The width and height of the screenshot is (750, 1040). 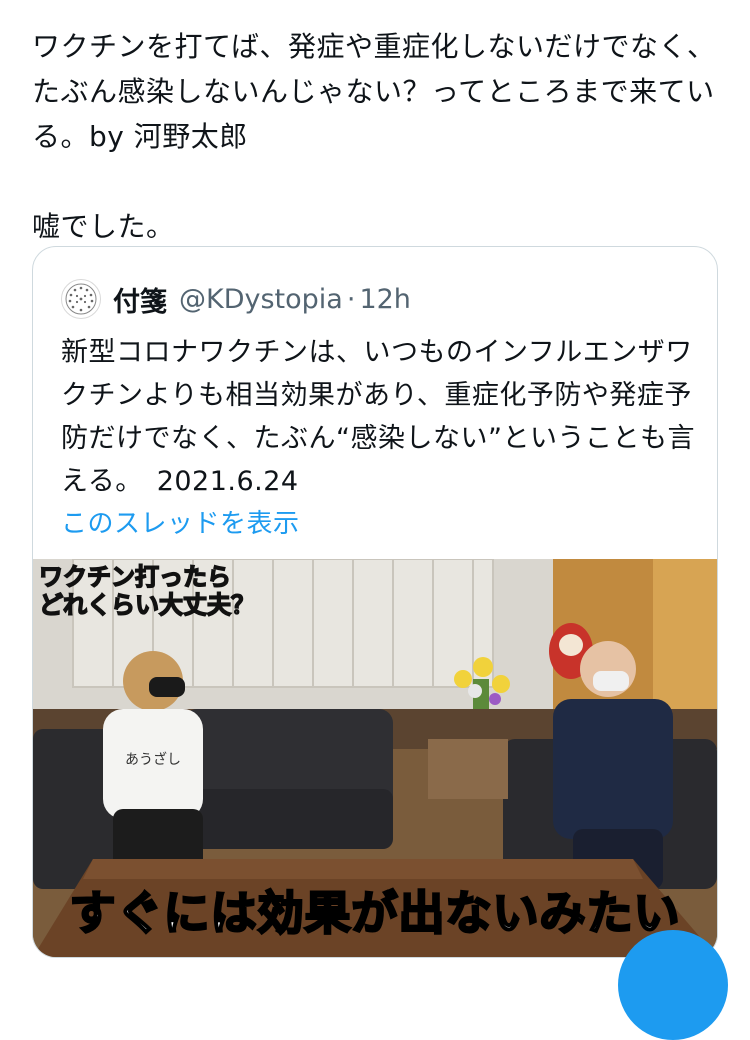 What do you see at coordinates (180, 521) in the screenshot?
I see `show-thread-link: このスレッドを表示` at bounding box center [180, 521].